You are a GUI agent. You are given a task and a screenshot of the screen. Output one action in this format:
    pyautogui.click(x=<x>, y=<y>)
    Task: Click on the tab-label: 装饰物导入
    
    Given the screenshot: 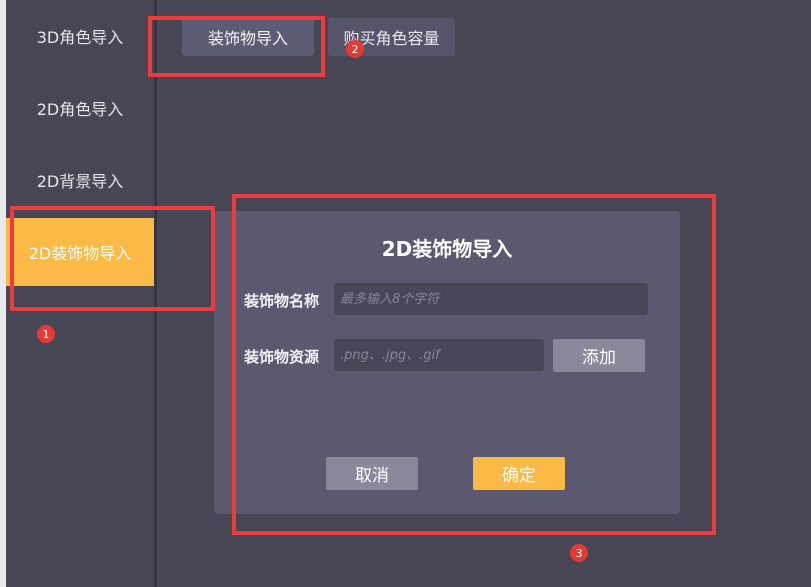 What is the action you would take?
    pyautogui.click(x=247, y=38)
    